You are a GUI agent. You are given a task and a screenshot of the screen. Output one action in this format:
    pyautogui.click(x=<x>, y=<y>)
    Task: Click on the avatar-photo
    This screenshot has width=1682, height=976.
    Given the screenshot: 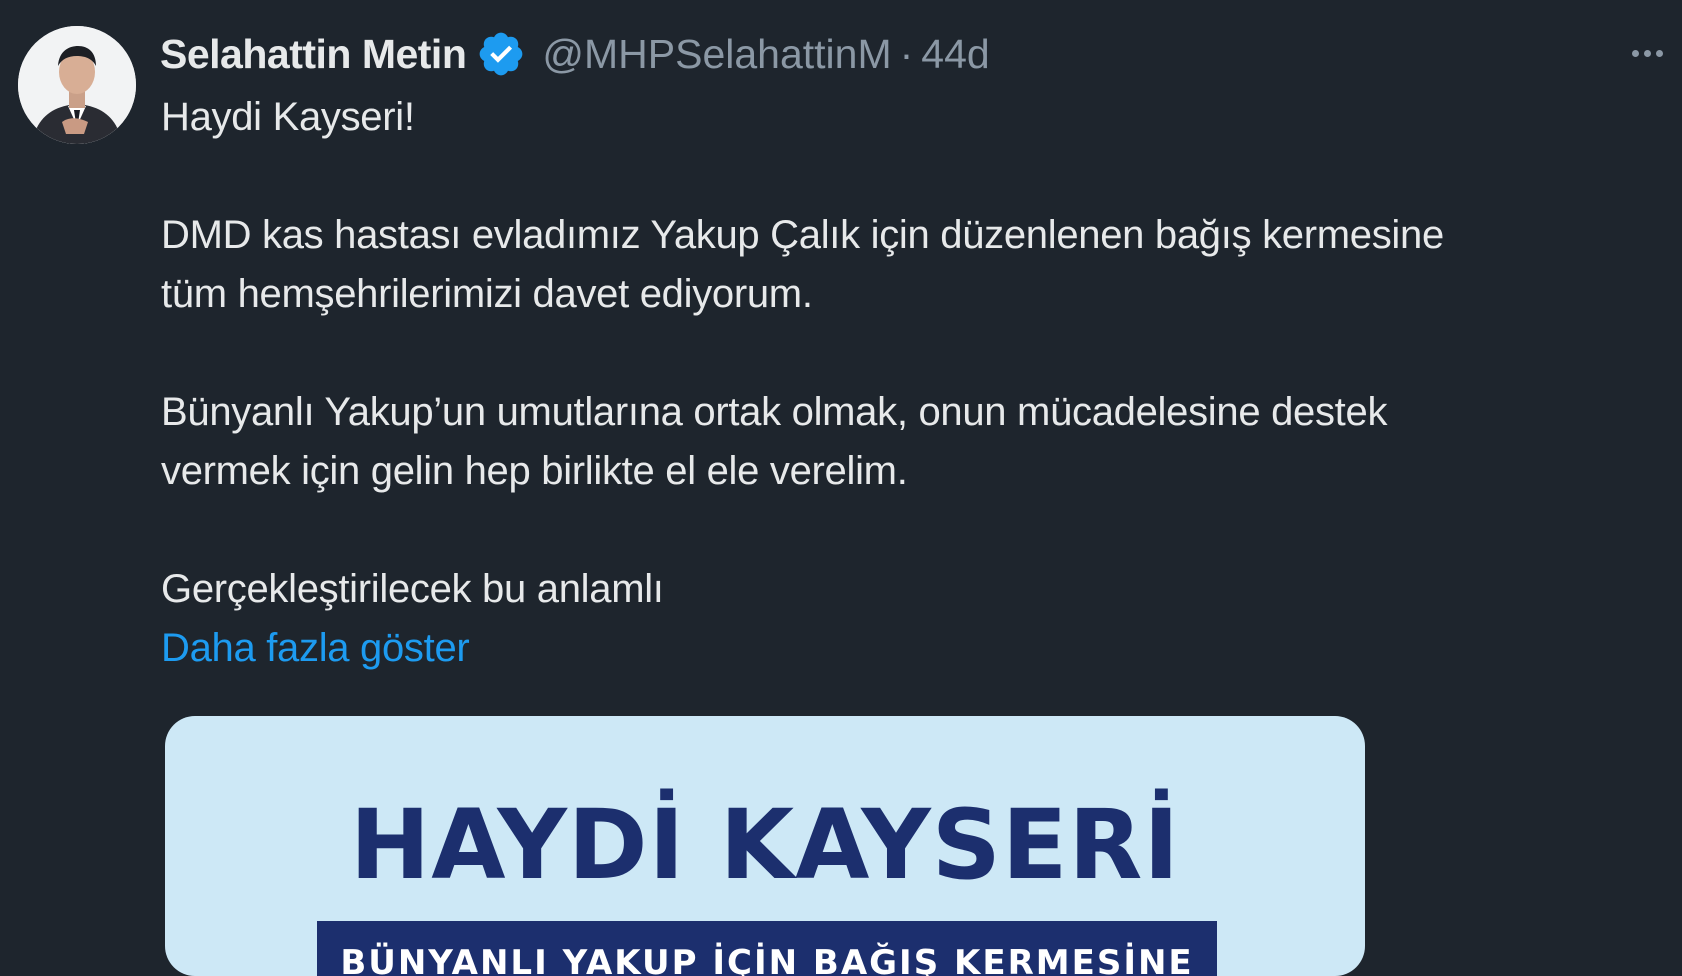 What is the action you would take?
    pyautogui.click(x=77, y=85)
    